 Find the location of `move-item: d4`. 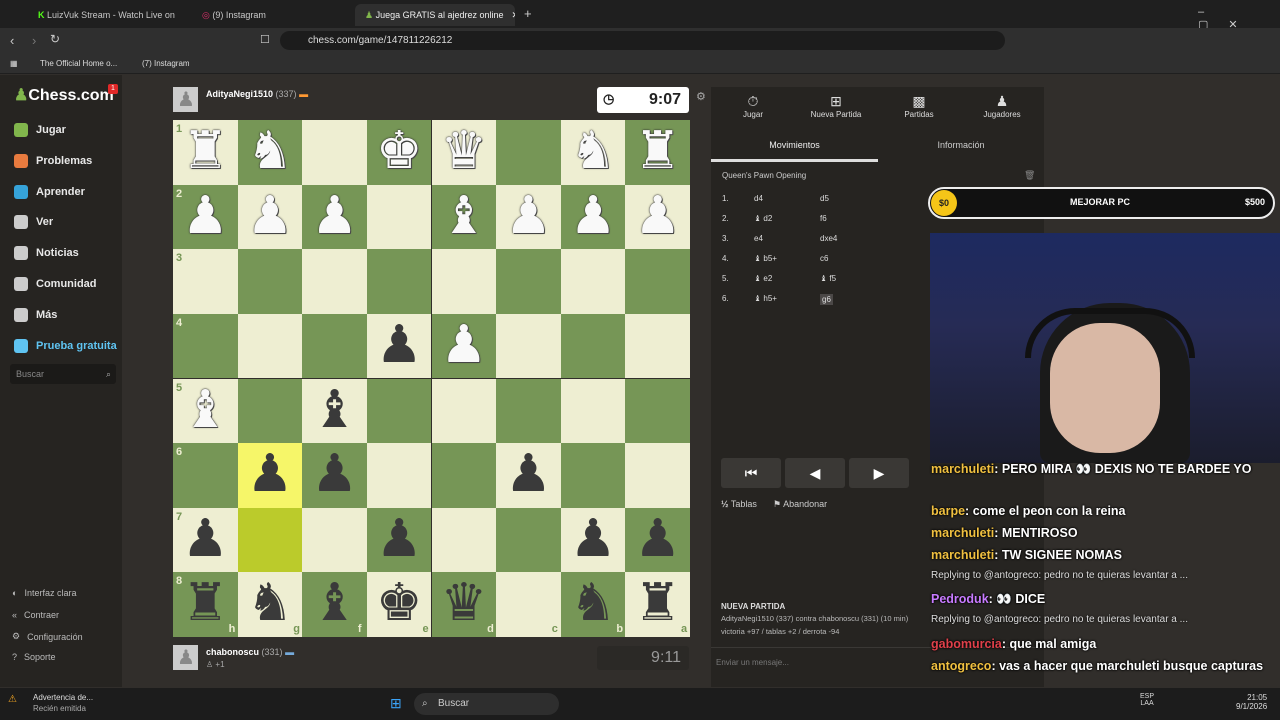

move-item: d4 is located at coordinates (758, 198).